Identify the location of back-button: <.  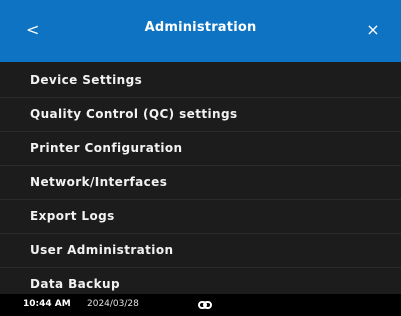
(36, 30).